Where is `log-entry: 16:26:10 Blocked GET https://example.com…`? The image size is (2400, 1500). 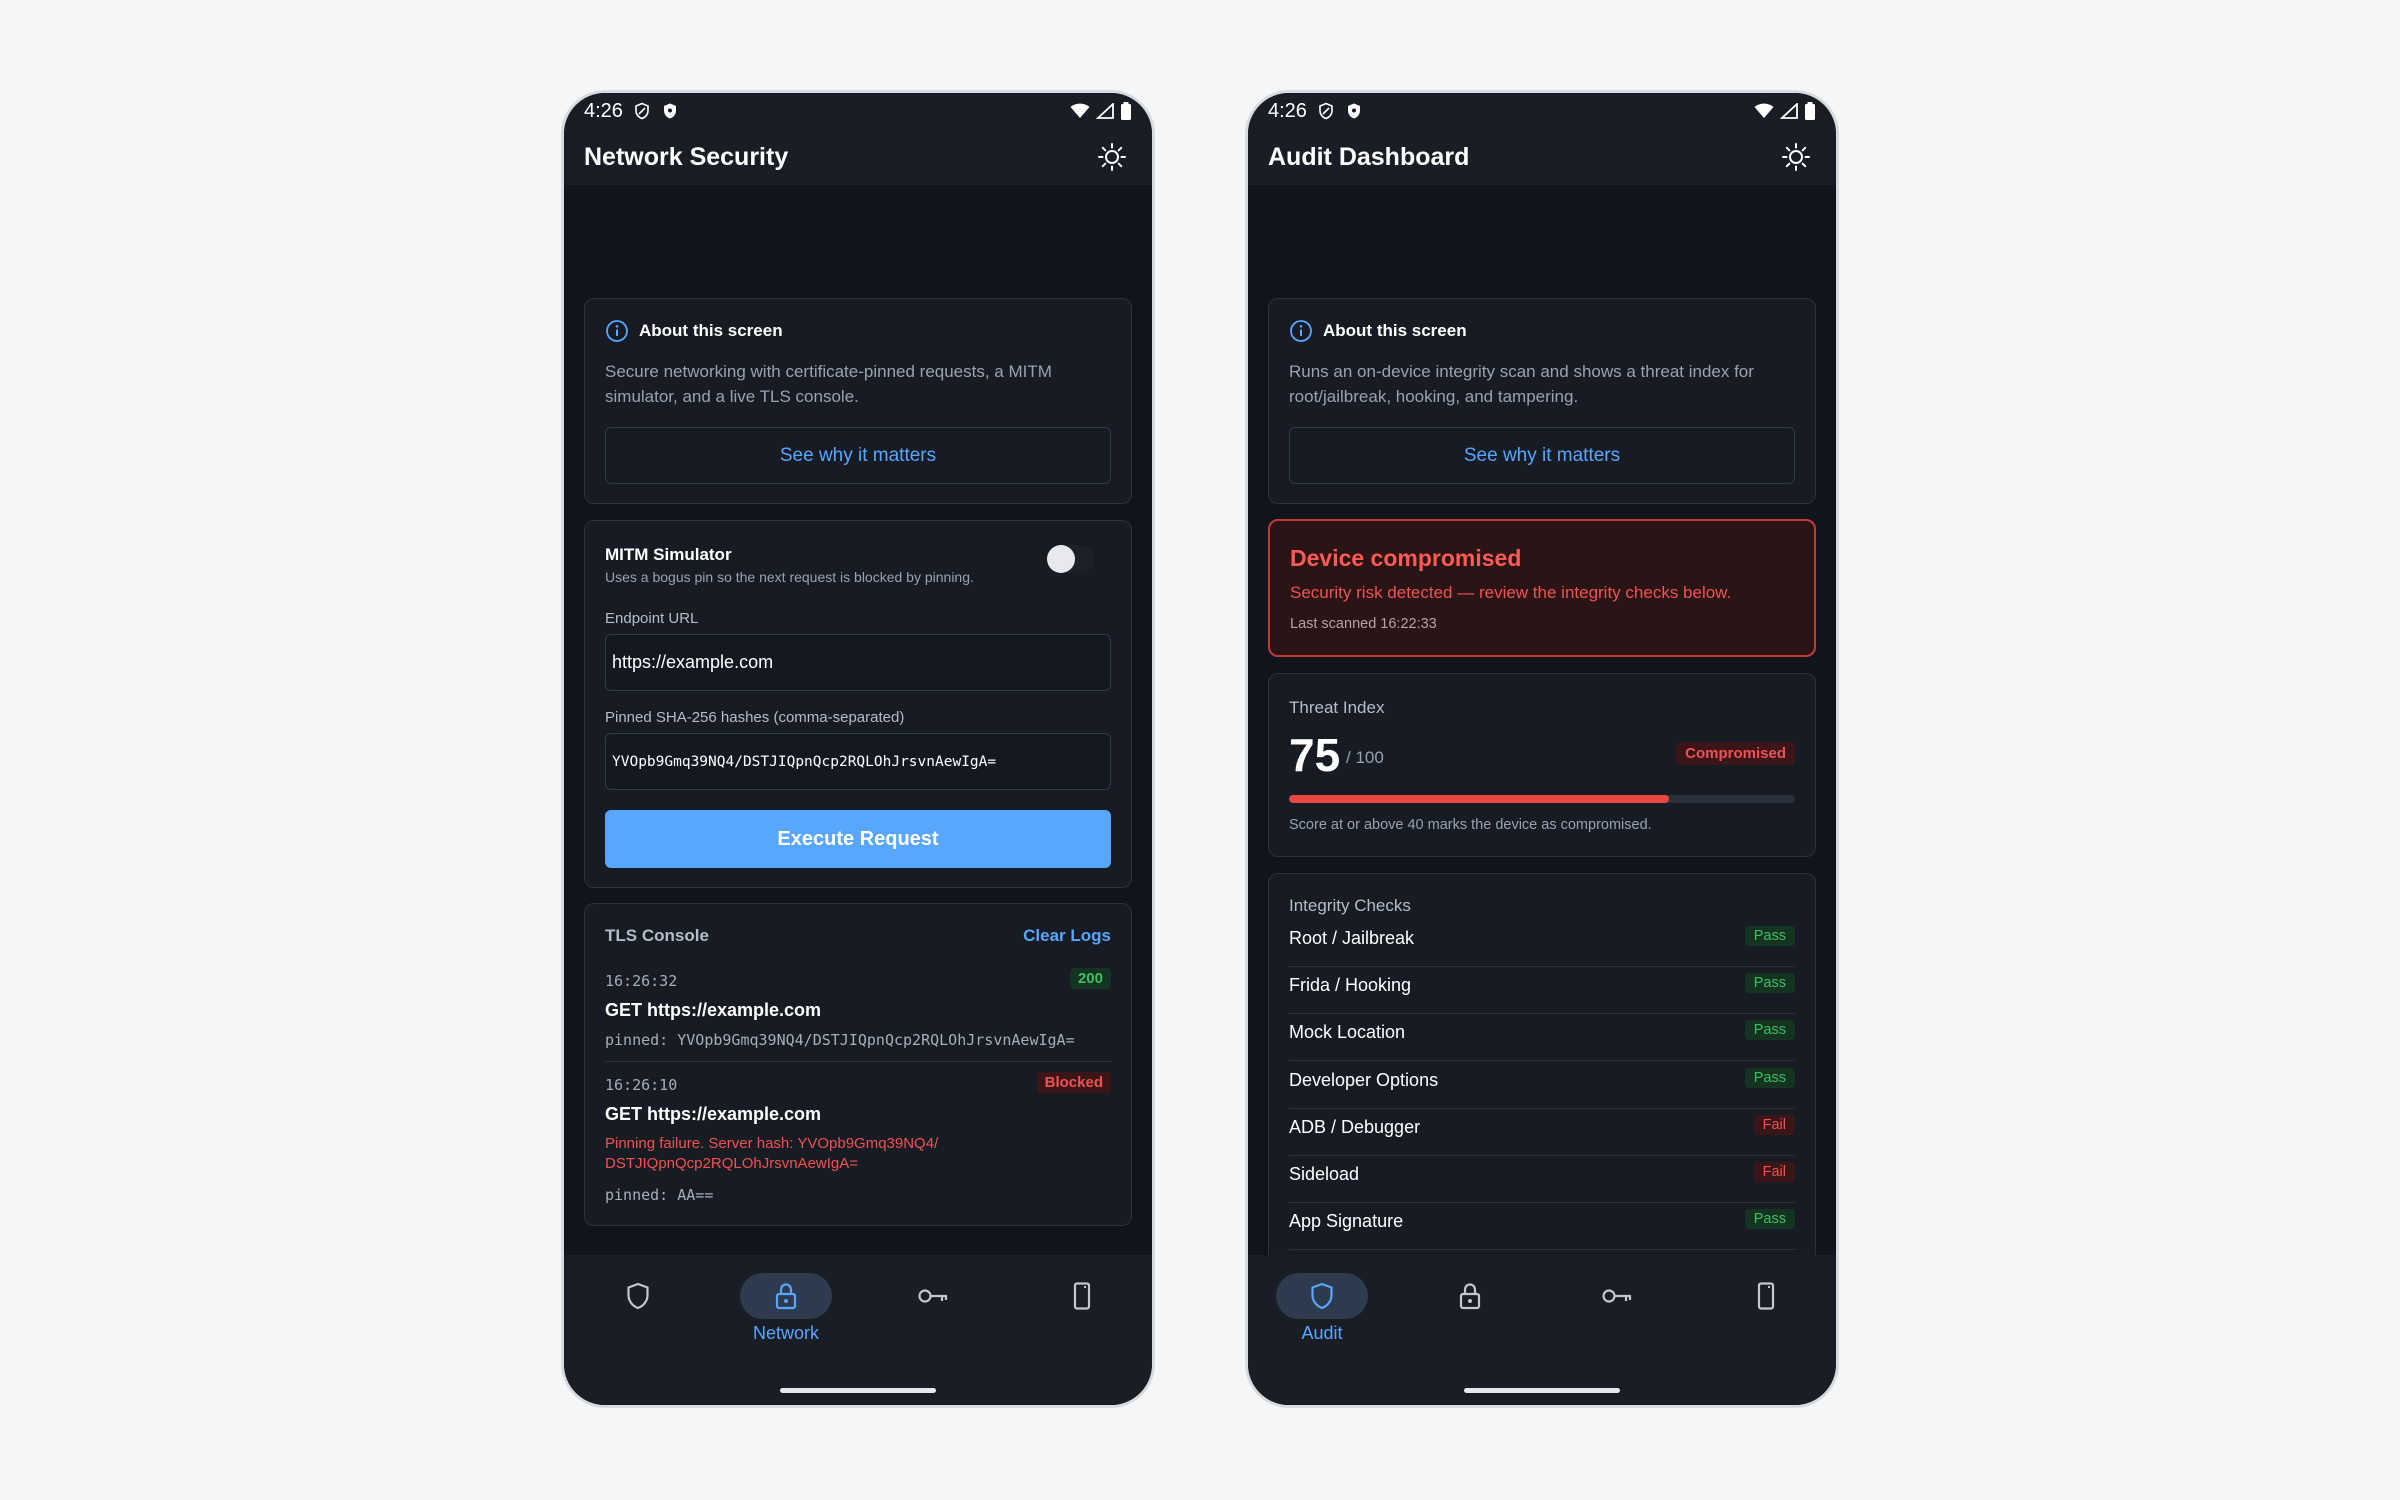 log-entry: 16:26:10 Blocked GET https://example.com… is located at coordinates (858, 1139).